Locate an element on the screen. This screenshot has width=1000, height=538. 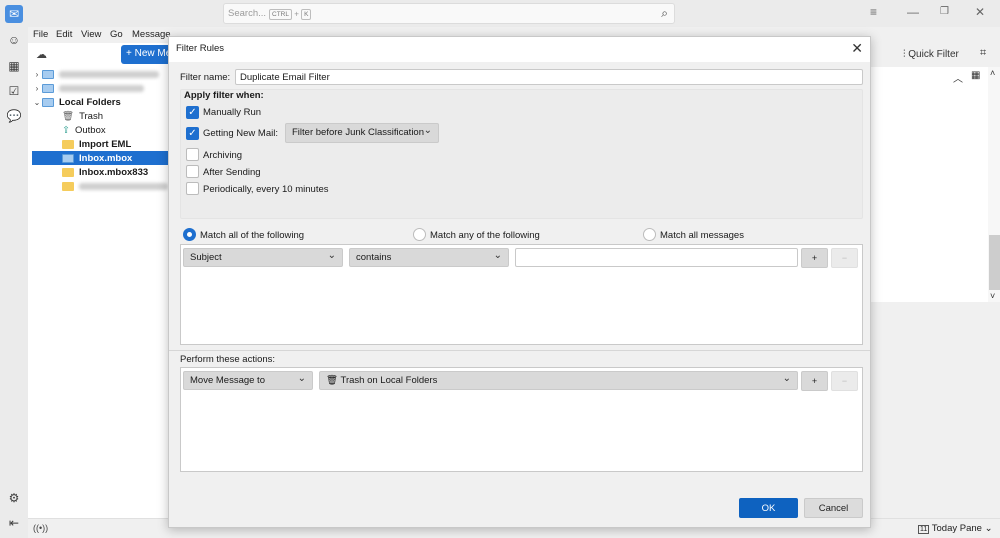
rule-field-dropdown: Subject ⌄ is located at coordinates (263, 257).